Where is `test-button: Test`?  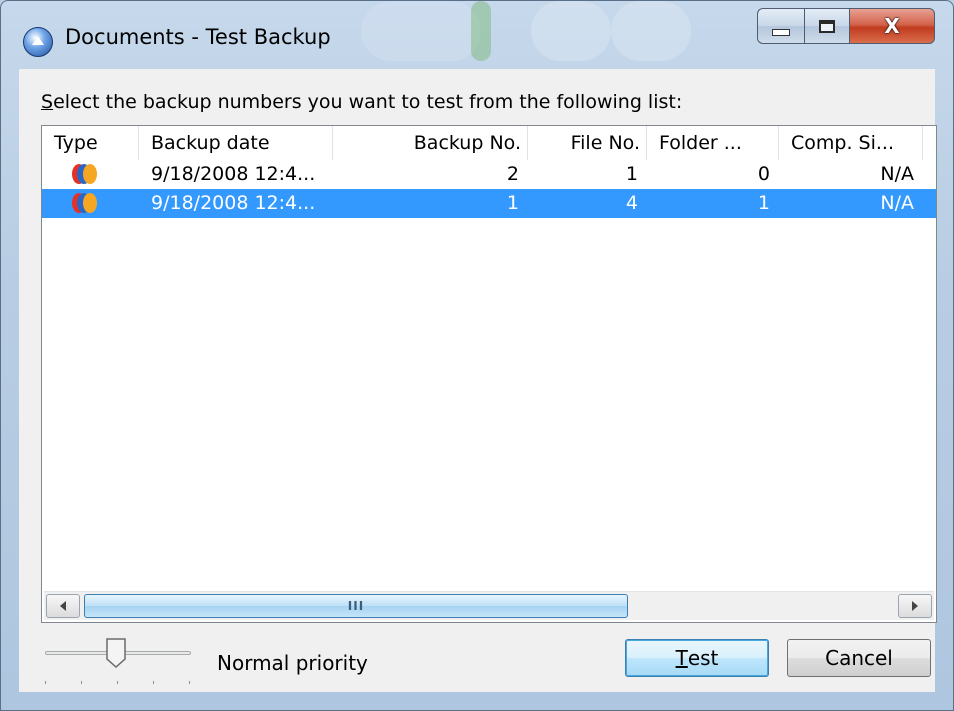
test-button: Test is located at coordinates (697, 658).